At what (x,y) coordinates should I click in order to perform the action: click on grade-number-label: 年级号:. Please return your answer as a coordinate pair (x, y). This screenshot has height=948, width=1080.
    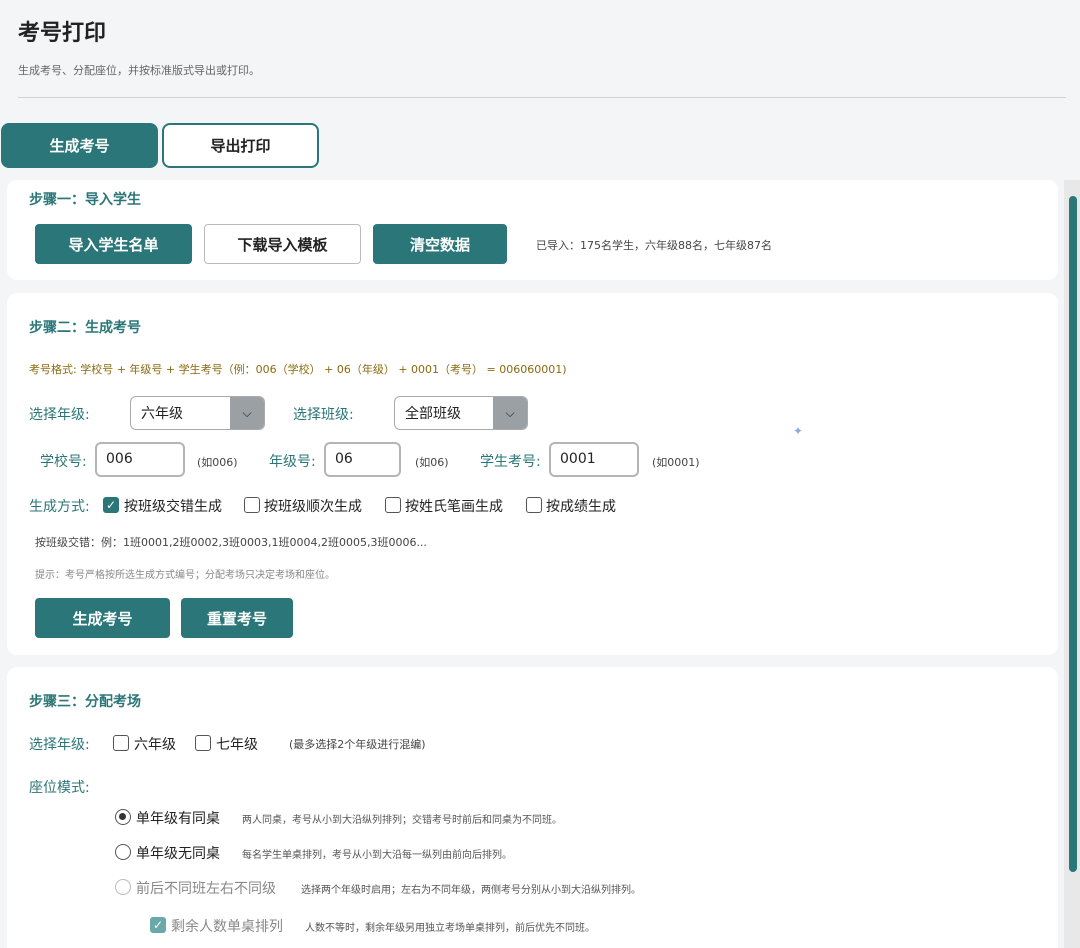
    Looking at the image, I should click on (292, 462).